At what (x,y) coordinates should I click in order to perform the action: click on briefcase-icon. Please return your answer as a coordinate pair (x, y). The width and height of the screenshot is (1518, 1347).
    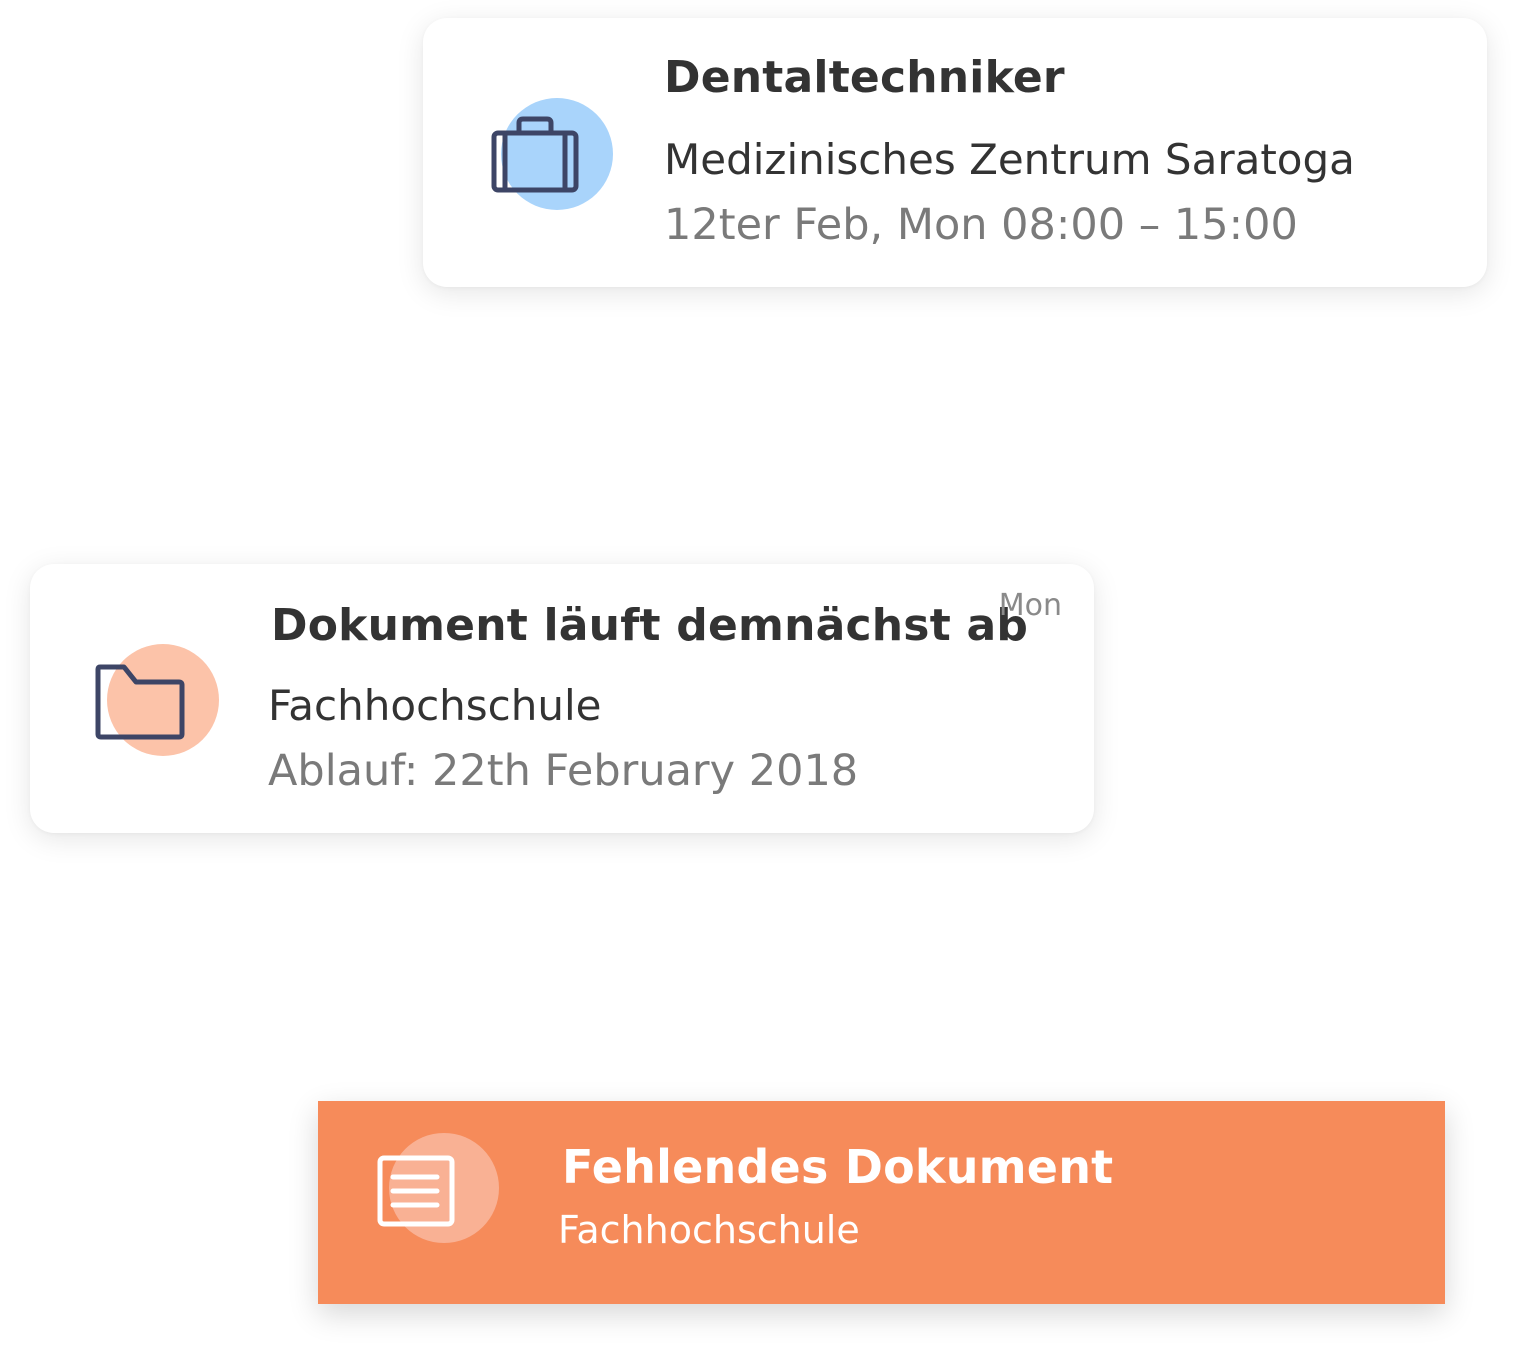
    Looking at the image, I should click on (535, 154).